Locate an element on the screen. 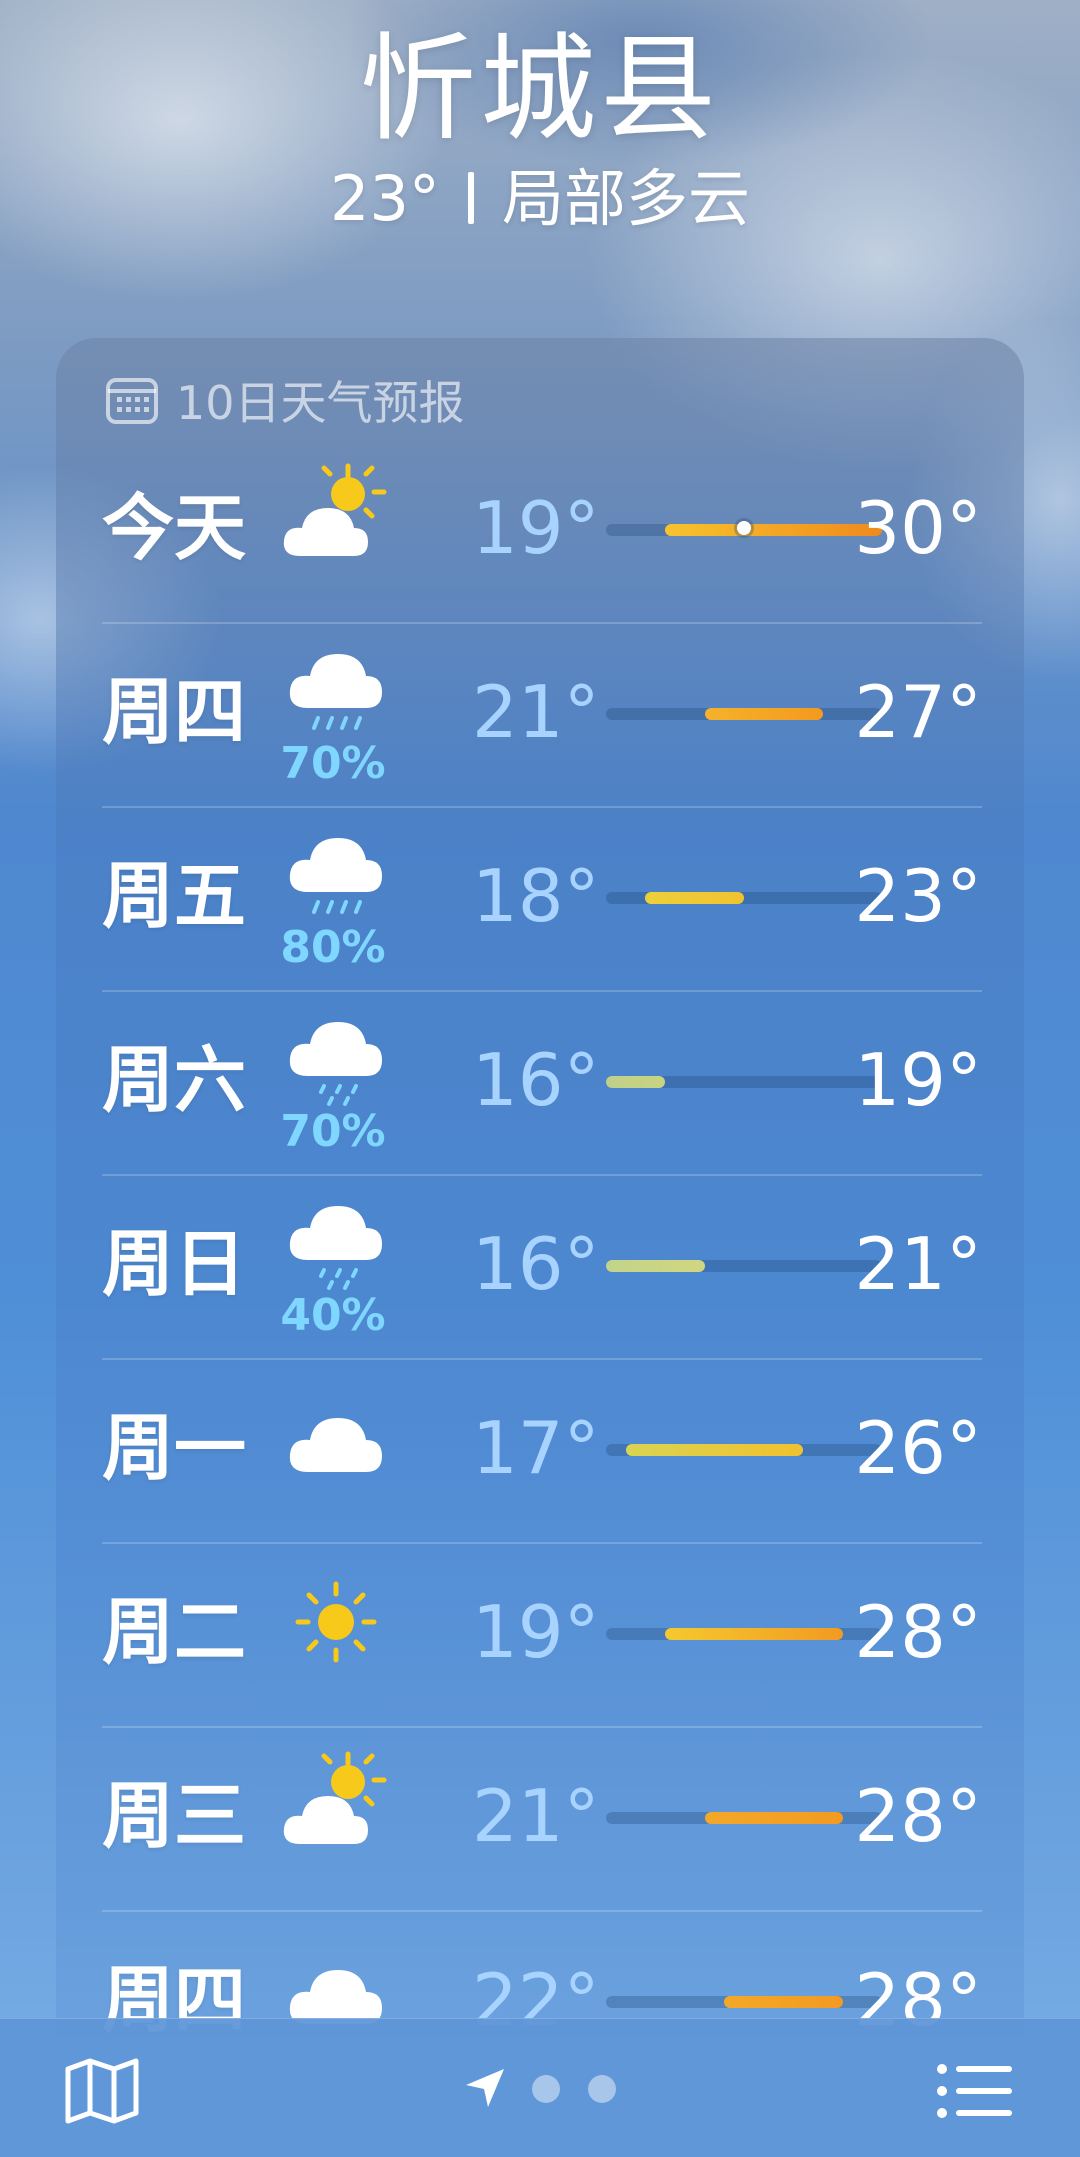 This screenshot has height=2157, width=1080. cloud-icon is located at coordinates (333, 1435).